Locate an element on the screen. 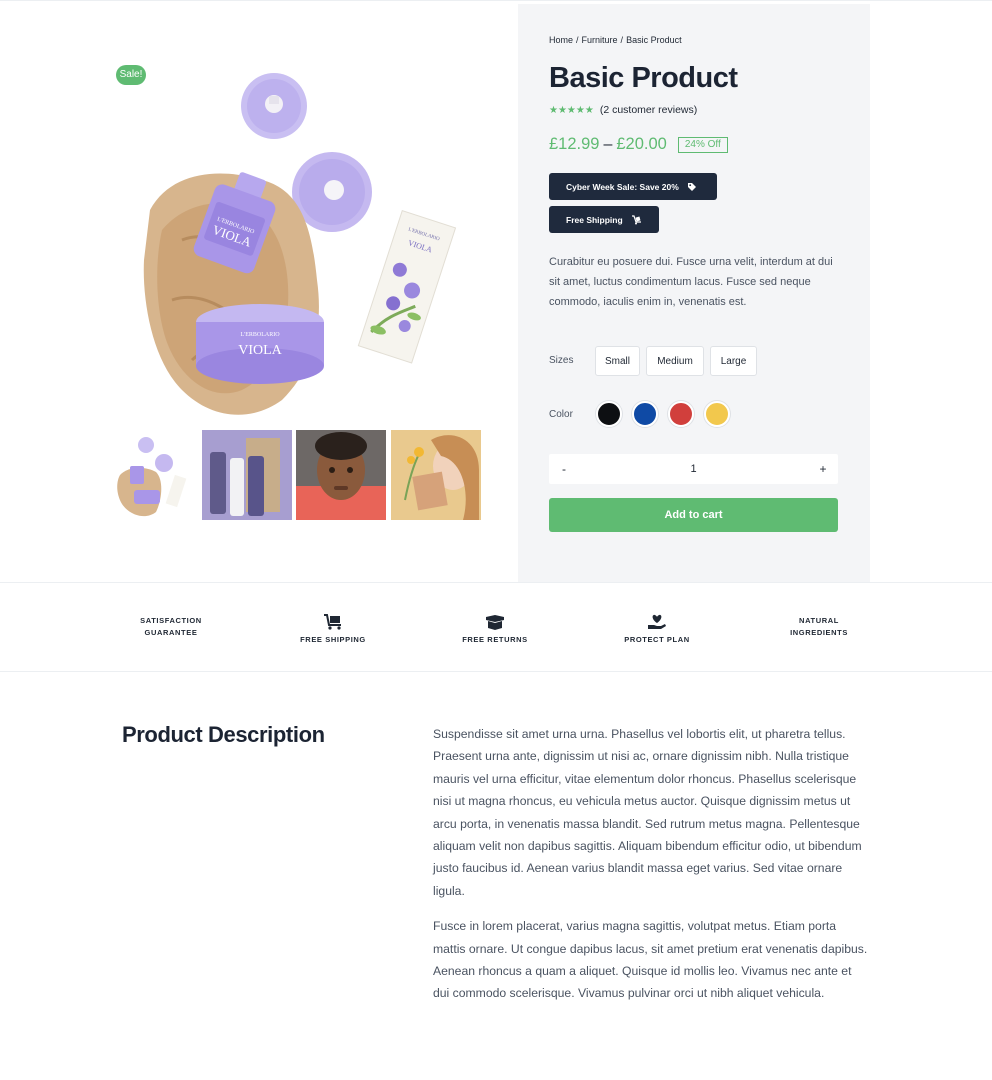 Image resolution: width=992 pixels, height=1080 pixels. product-title: Basic Product is located at coordinates (643, 78).